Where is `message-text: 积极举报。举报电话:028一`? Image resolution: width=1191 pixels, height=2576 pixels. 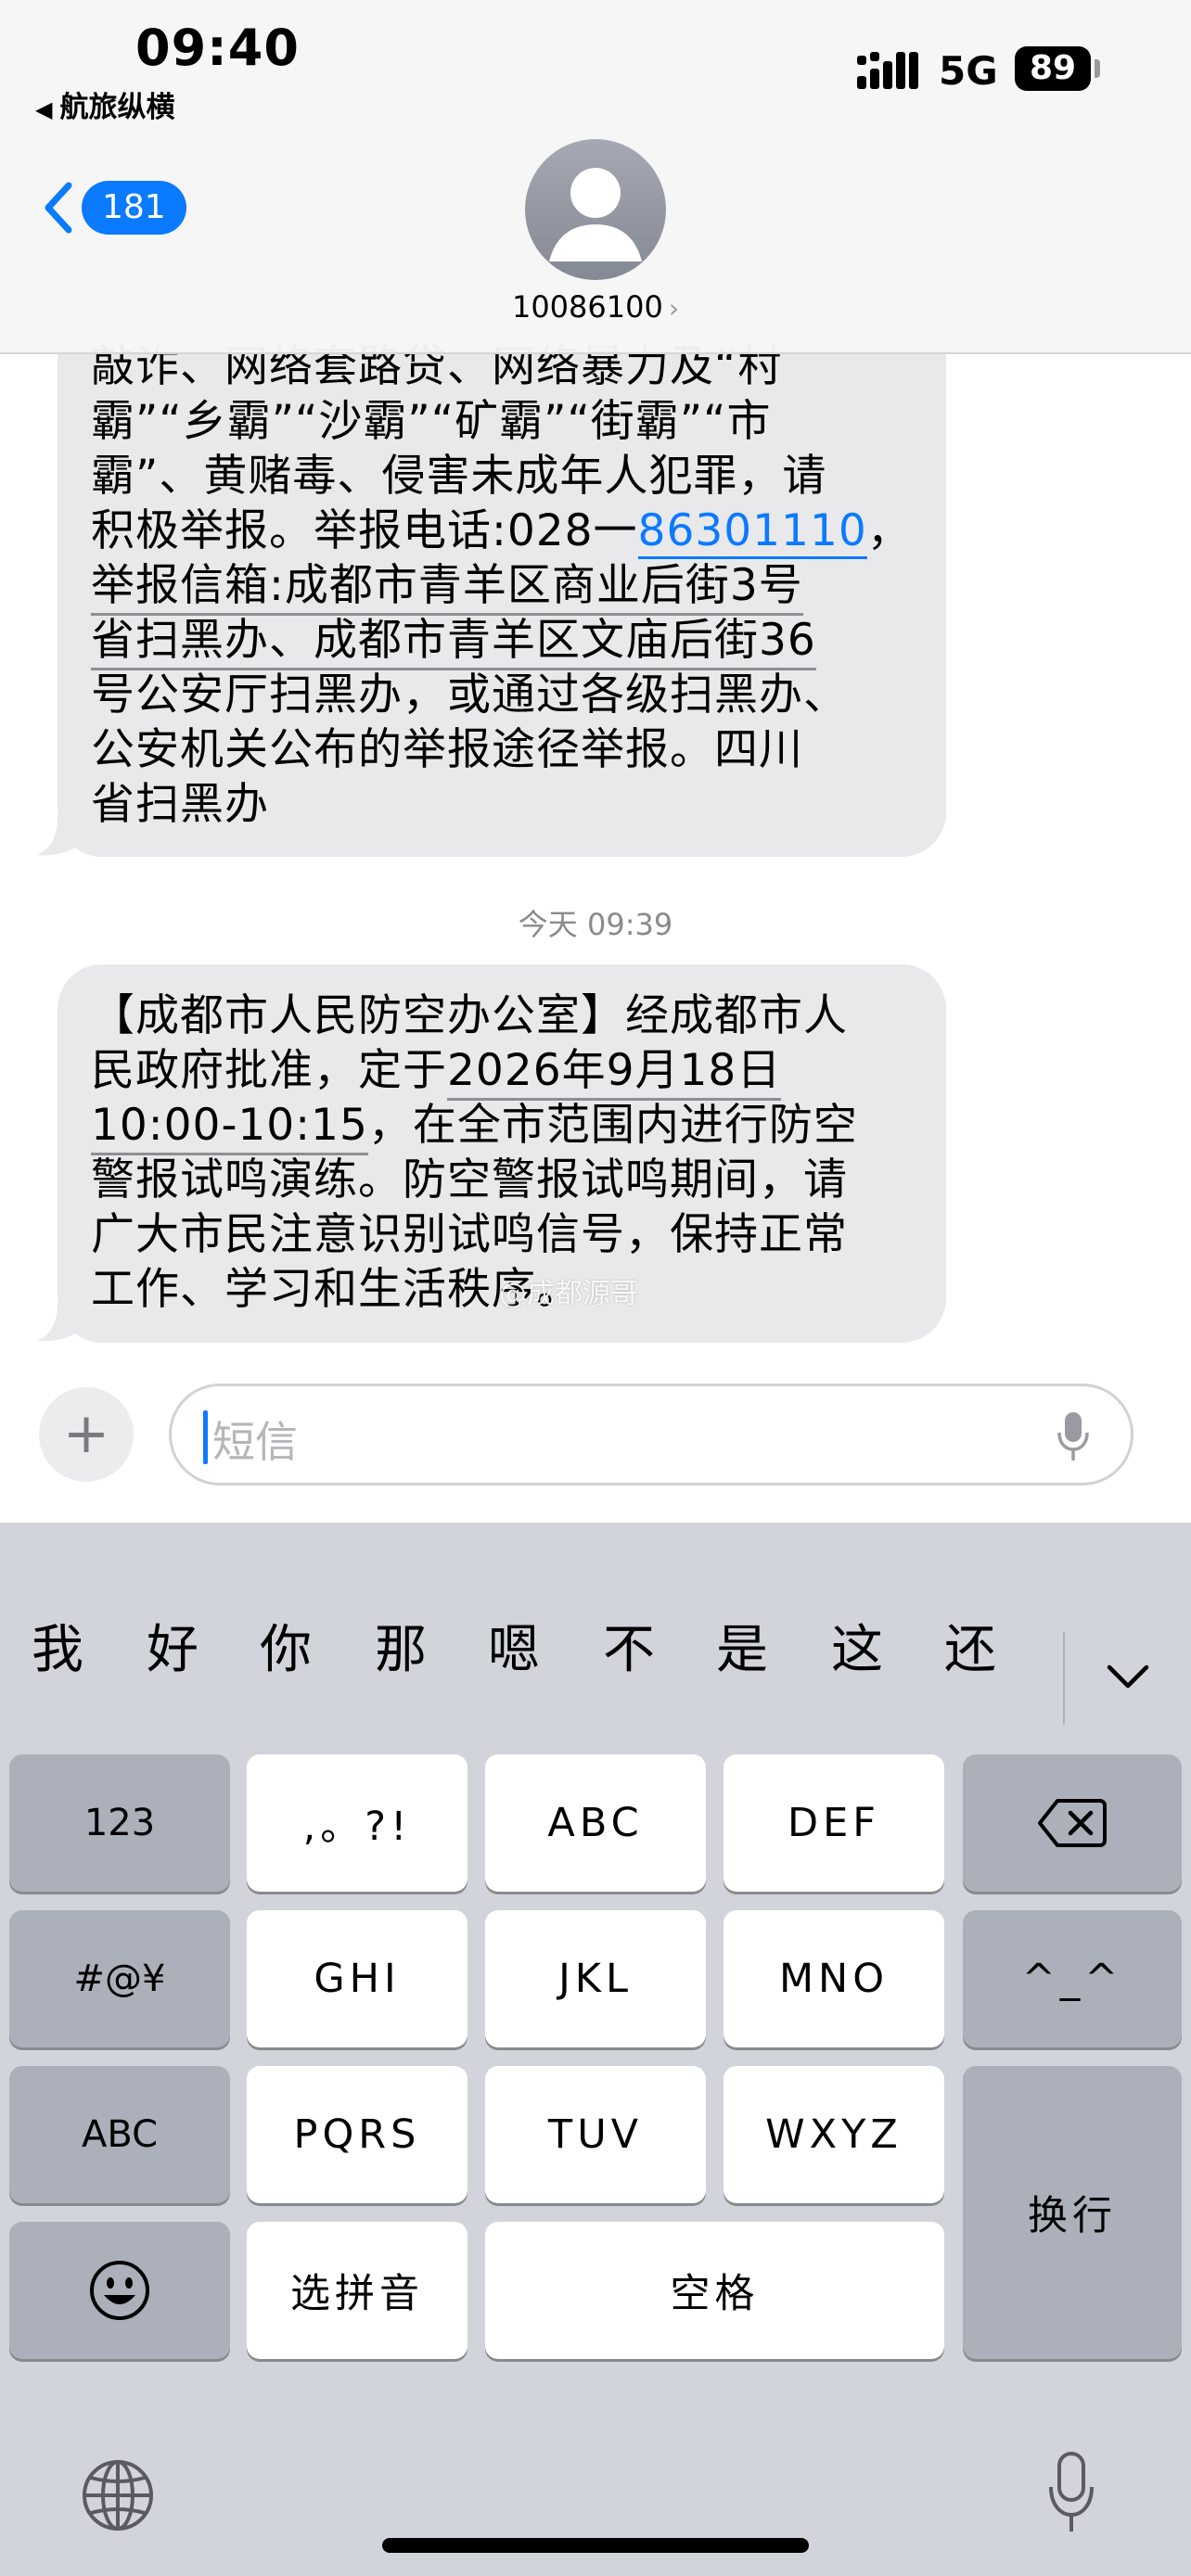 message-text: 积极举报。举报电话:028一 is located at coordinates (364, 531).